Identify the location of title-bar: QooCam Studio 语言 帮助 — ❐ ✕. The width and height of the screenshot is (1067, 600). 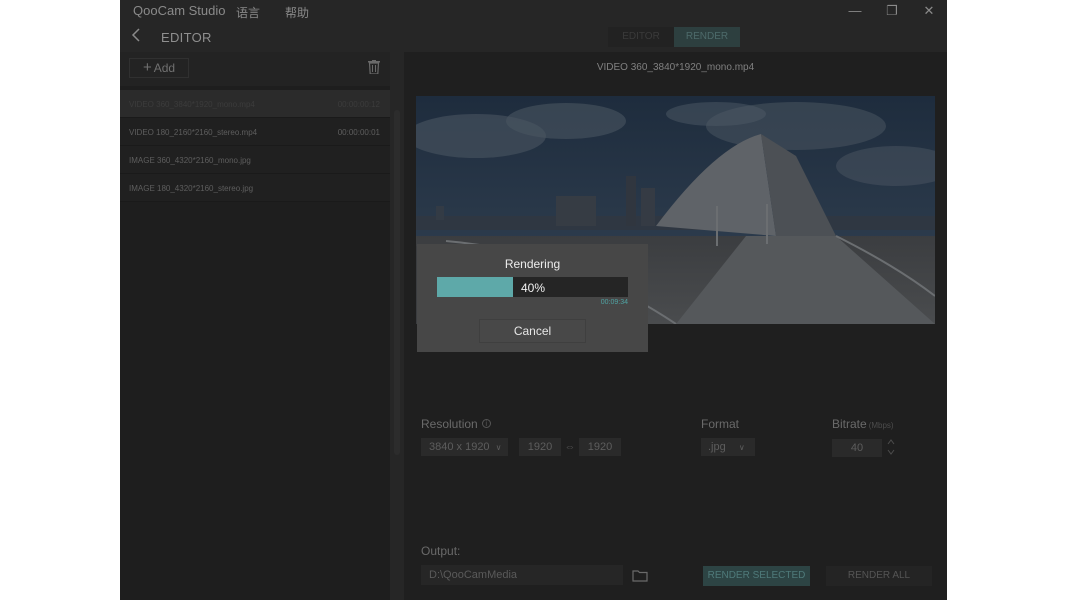
(533, 12).